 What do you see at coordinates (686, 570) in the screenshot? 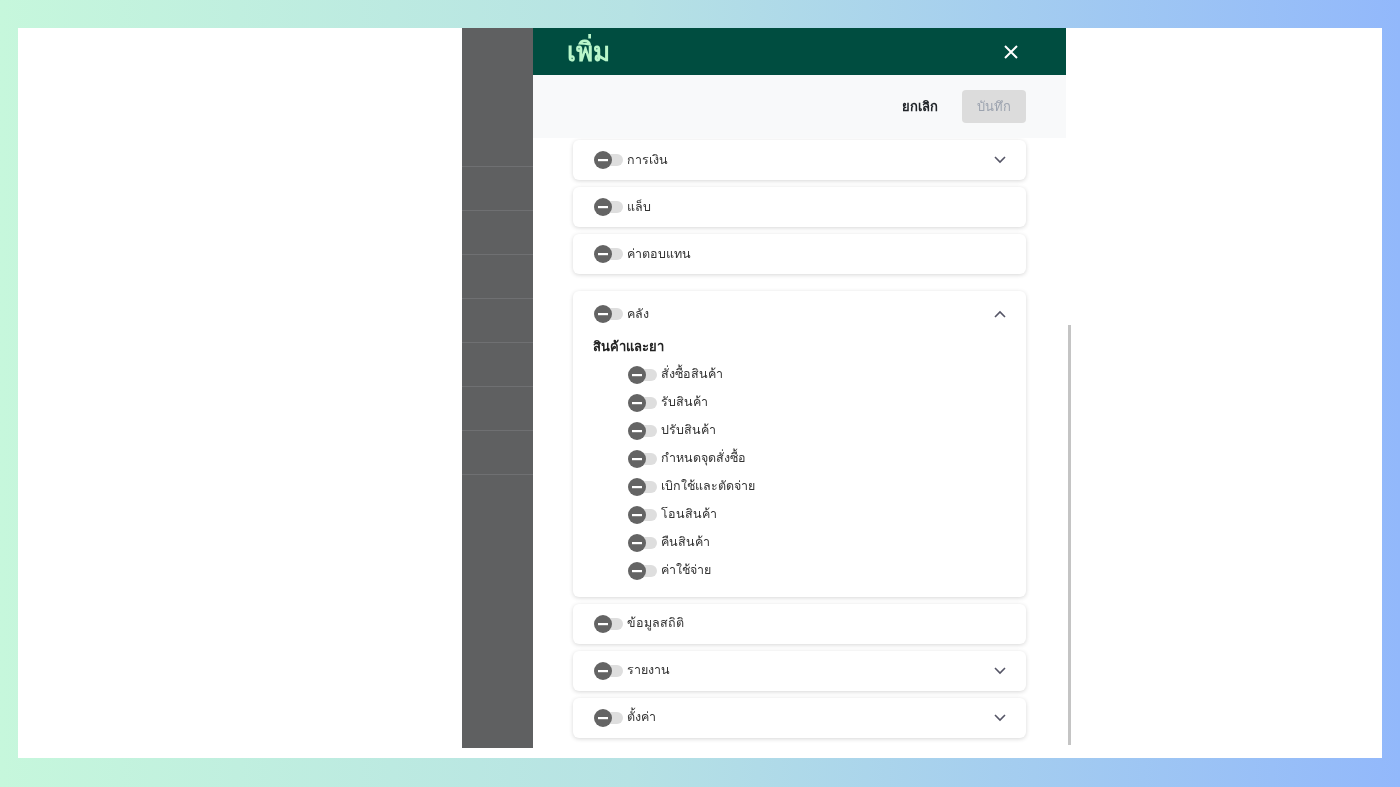
I see `permission-label: ค่าใช้จ่าย` at bounding box center [686, 570].